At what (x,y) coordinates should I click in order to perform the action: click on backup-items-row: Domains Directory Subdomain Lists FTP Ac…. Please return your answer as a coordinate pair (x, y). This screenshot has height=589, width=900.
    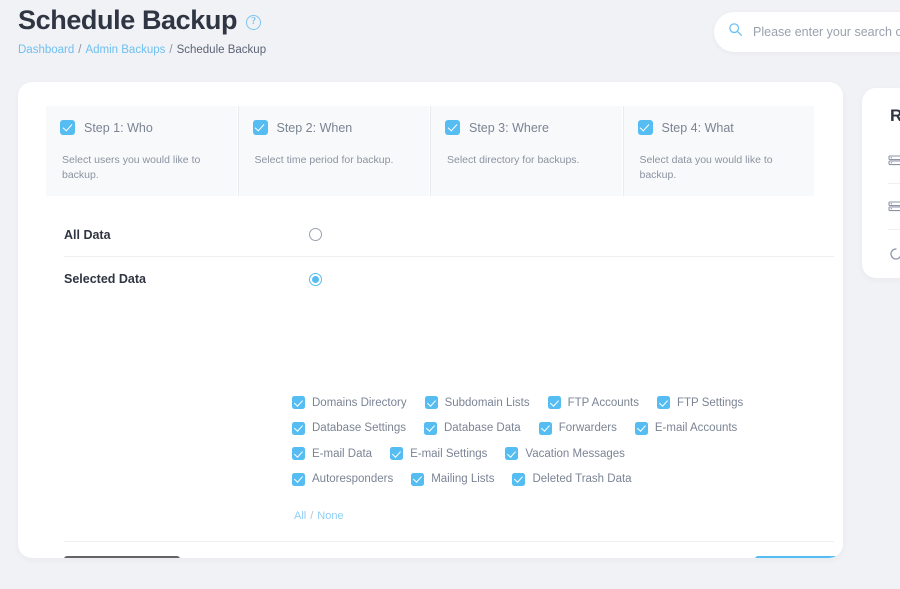
    Looking at the image, I should click on (552, 402).